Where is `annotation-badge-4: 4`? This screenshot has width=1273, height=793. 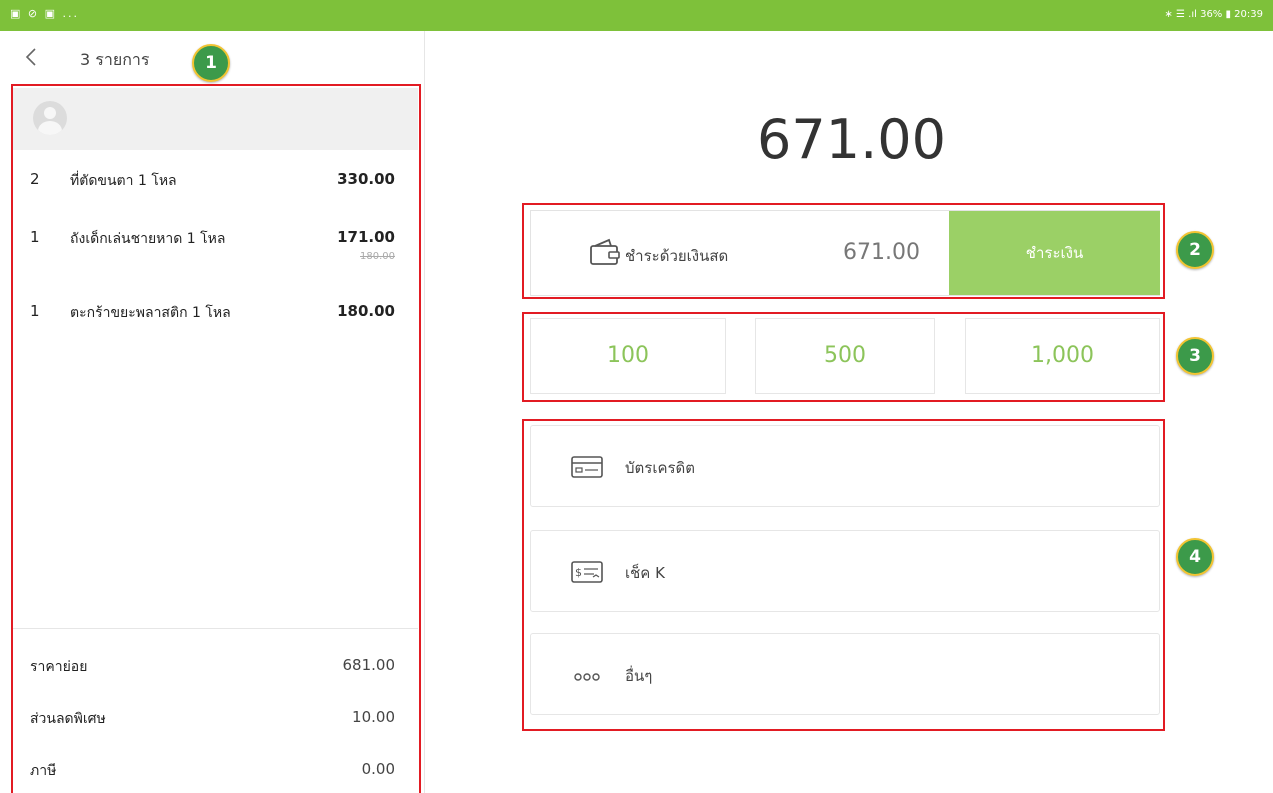
annotation-badge-4: 4 is located at coordinates (1195, 557).